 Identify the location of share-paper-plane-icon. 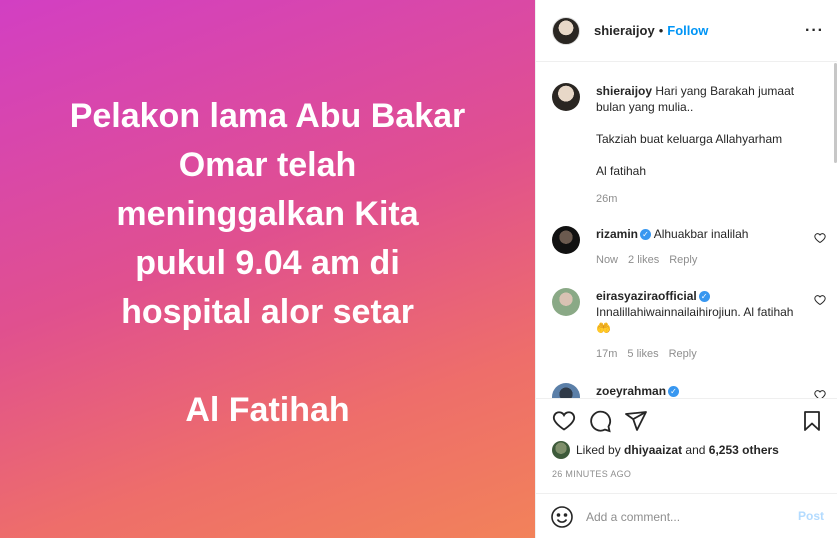
(636, 421).